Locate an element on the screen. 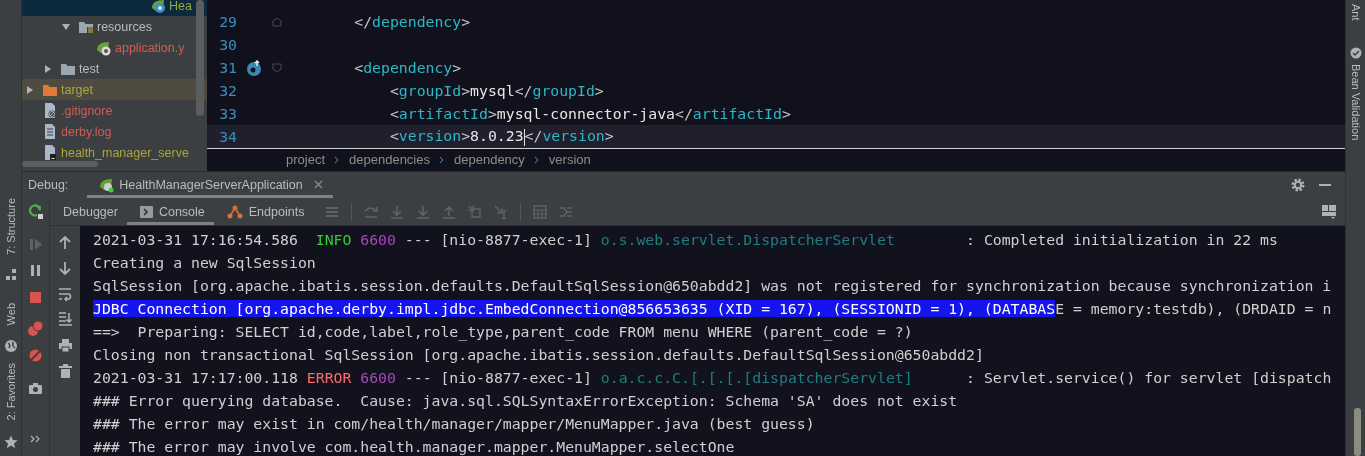  line-number: 30 is located at coordinates (227, 44).